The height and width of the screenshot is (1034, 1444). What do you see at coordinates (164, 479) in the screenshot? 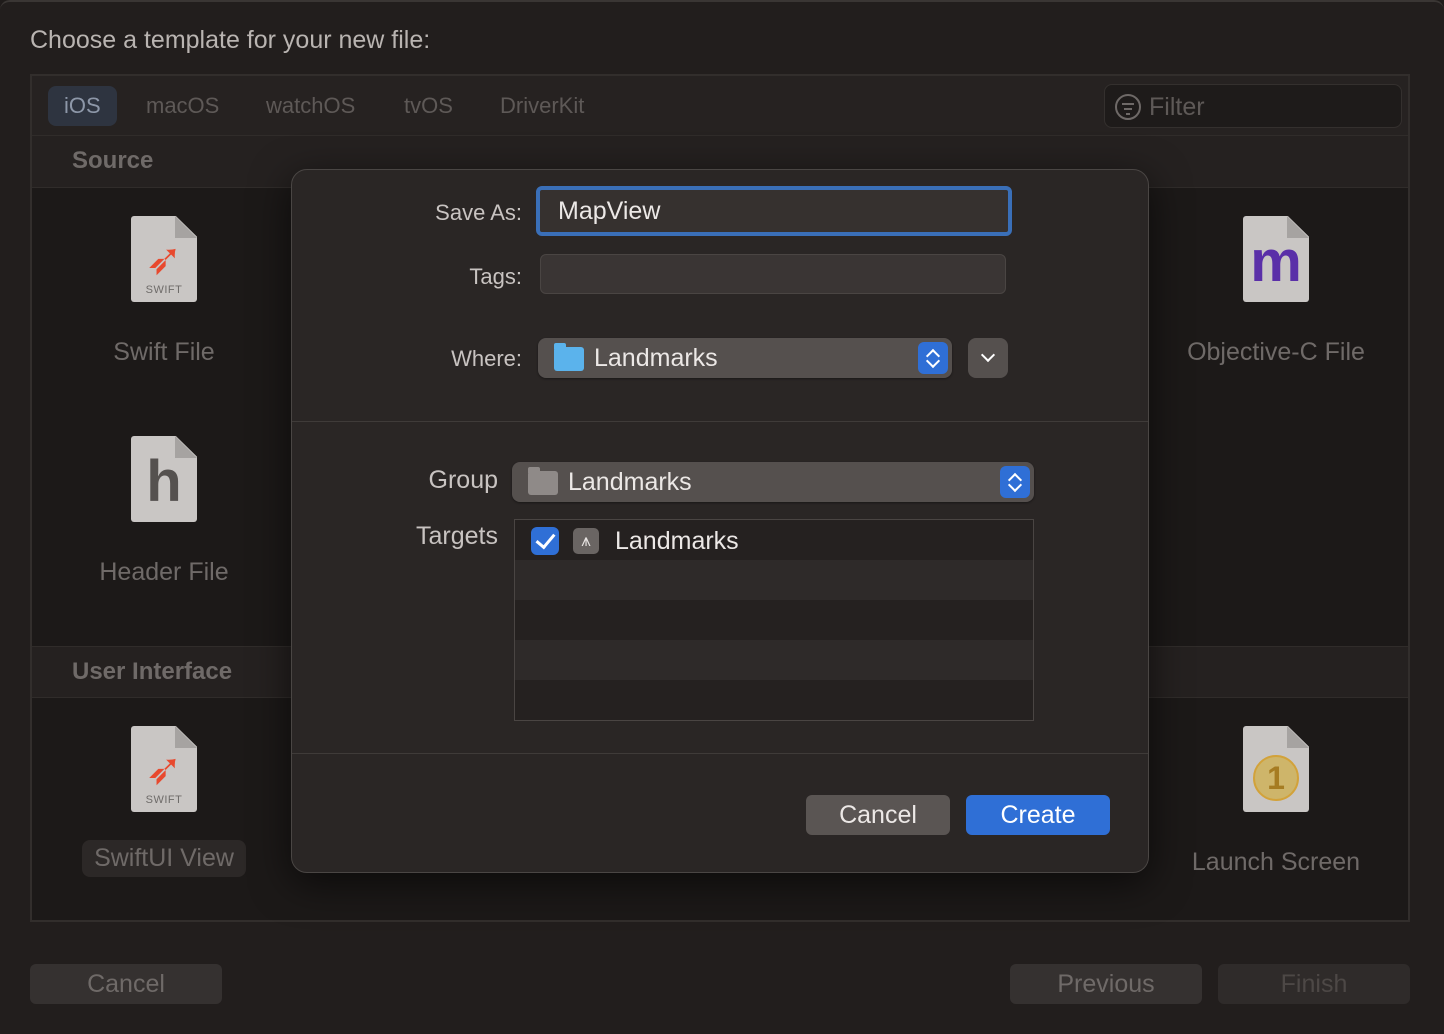
I see `header-file-icon: h` at bounding box center [164, 479].